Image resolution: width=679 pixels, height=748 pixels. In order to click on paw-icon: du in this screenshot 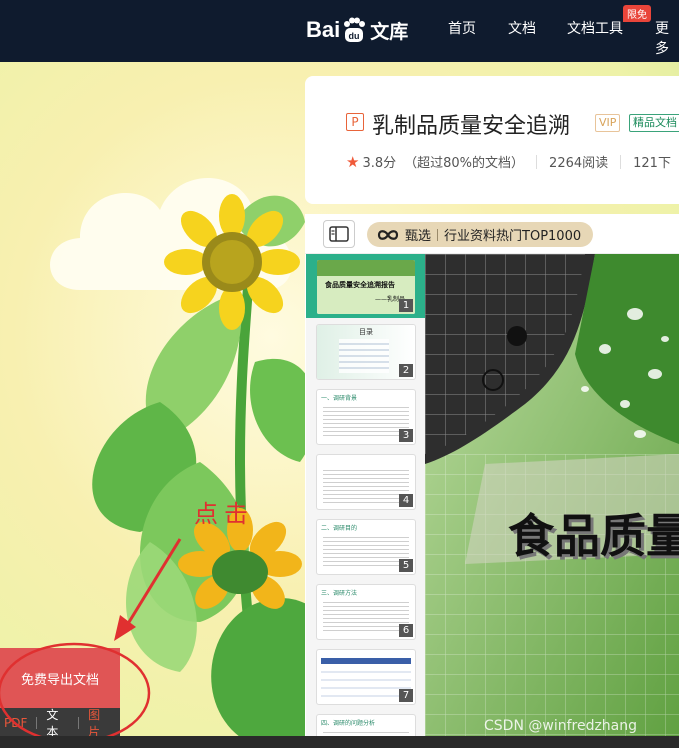, I will do `click(355, 29)`.